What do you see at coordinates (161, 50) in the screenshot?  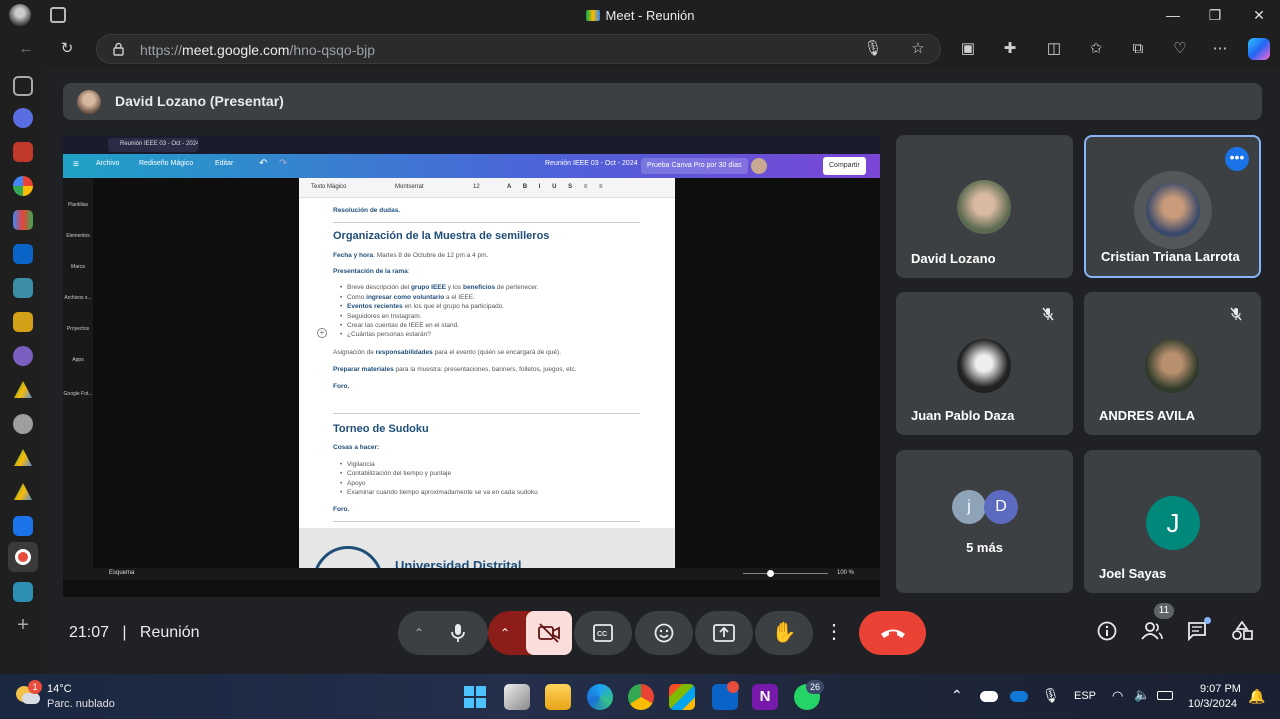 I see `url-prefix: https://` at bounding box center [161, 50].